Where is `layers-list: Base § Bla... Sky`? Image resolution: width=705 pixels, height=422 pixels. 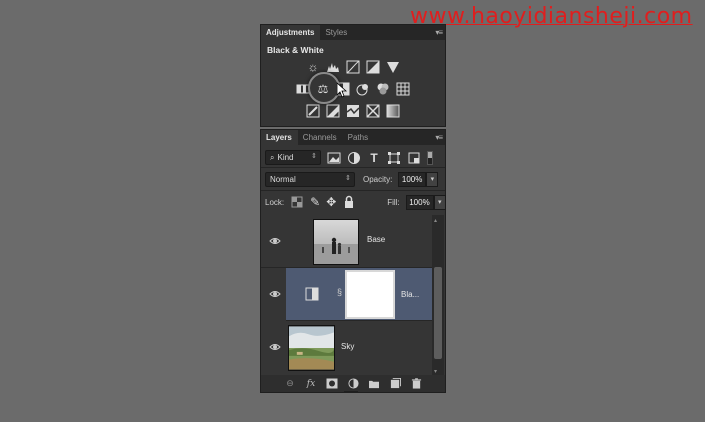
layers-list: Base § Bla... Sky is located at coordinates (347, 296).